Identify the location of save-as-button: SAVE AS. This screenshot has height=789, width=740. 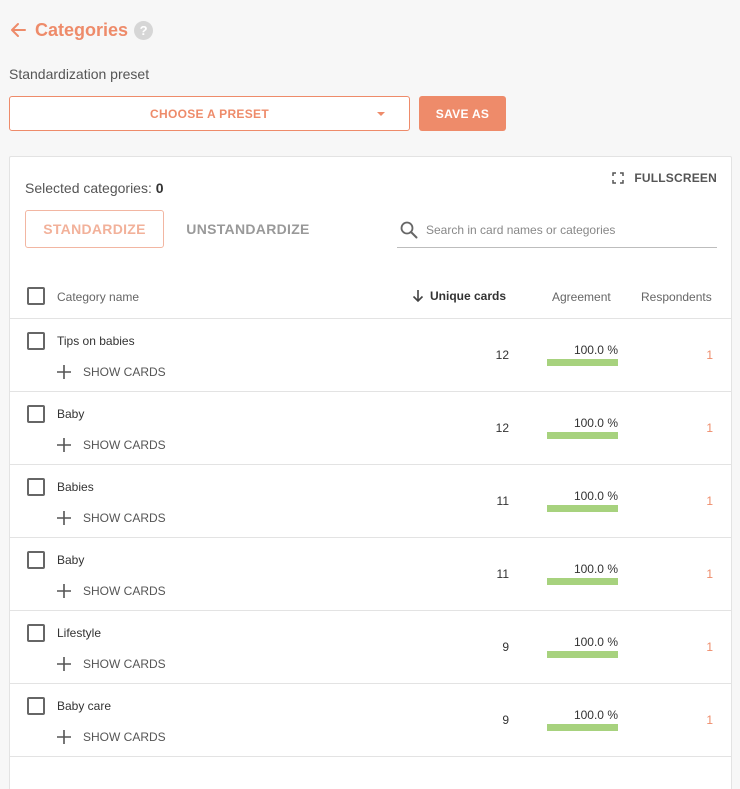
(462, 113).